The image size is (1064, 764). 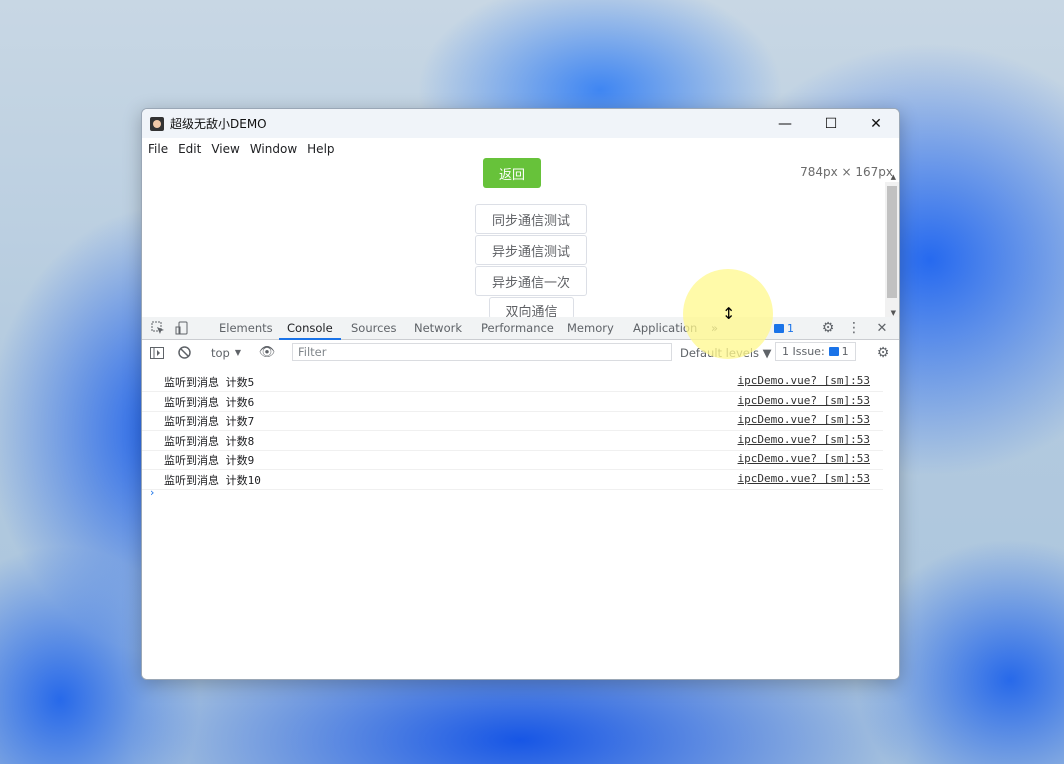 I want to click on issues-label: 1 Issue:, so click(x=803, y=351).